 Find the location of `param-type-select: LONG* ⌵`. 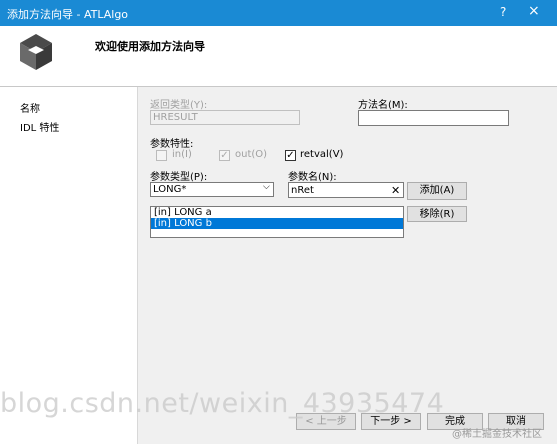

param-type-select: LONG* ⌵ is located at coordinates (212, 189).